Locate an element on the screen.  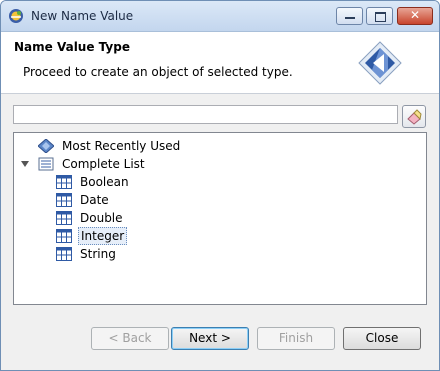
close-window-button: ✕ is located at coordinates (415, 16).